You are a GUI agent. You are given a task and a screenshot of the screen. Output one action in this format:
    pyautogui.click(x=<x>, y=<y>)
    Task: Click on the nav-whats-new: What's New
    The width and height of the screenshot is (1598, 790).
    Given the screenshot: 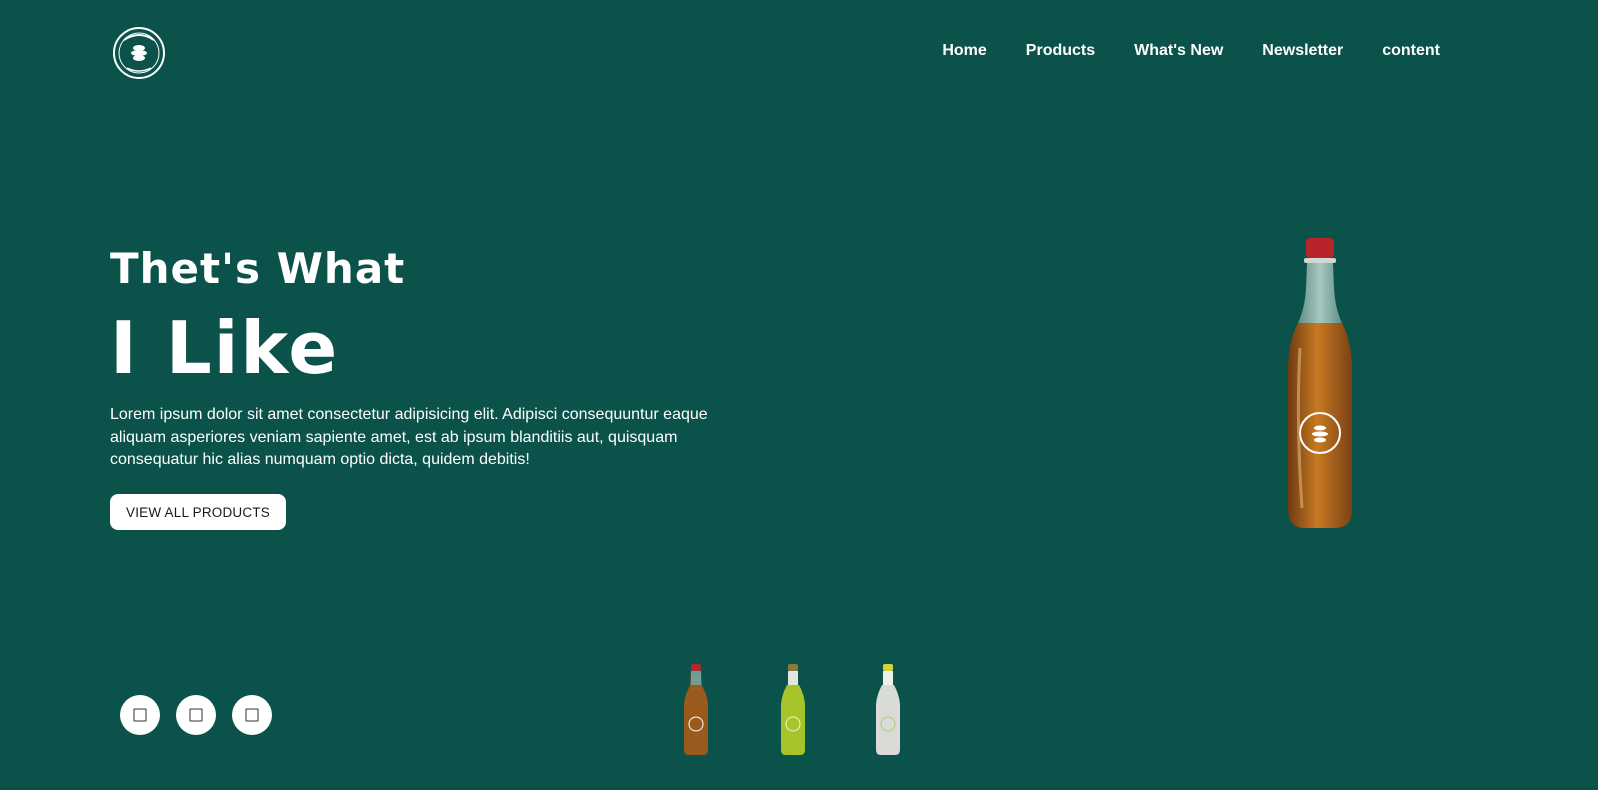 What is the action you would take?
    pyautogui.click(x=1178, y=51)
    